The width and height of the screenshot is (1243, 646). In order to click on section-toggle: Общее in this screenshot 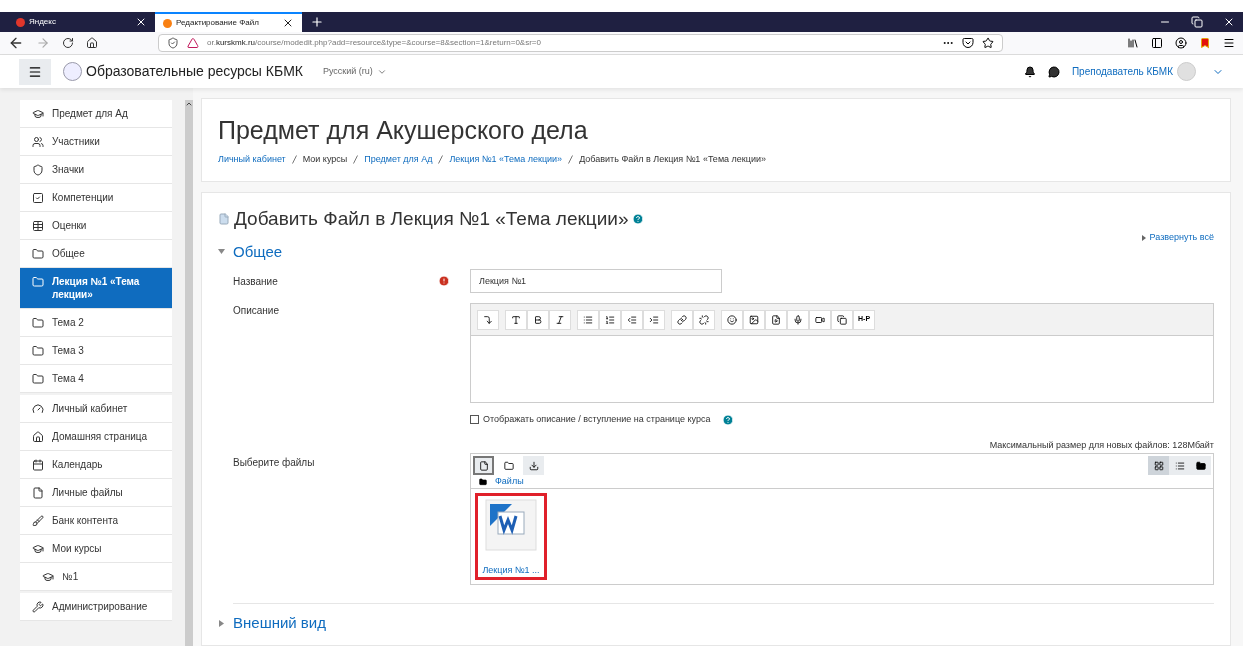, I will do `click(250, 251)`.